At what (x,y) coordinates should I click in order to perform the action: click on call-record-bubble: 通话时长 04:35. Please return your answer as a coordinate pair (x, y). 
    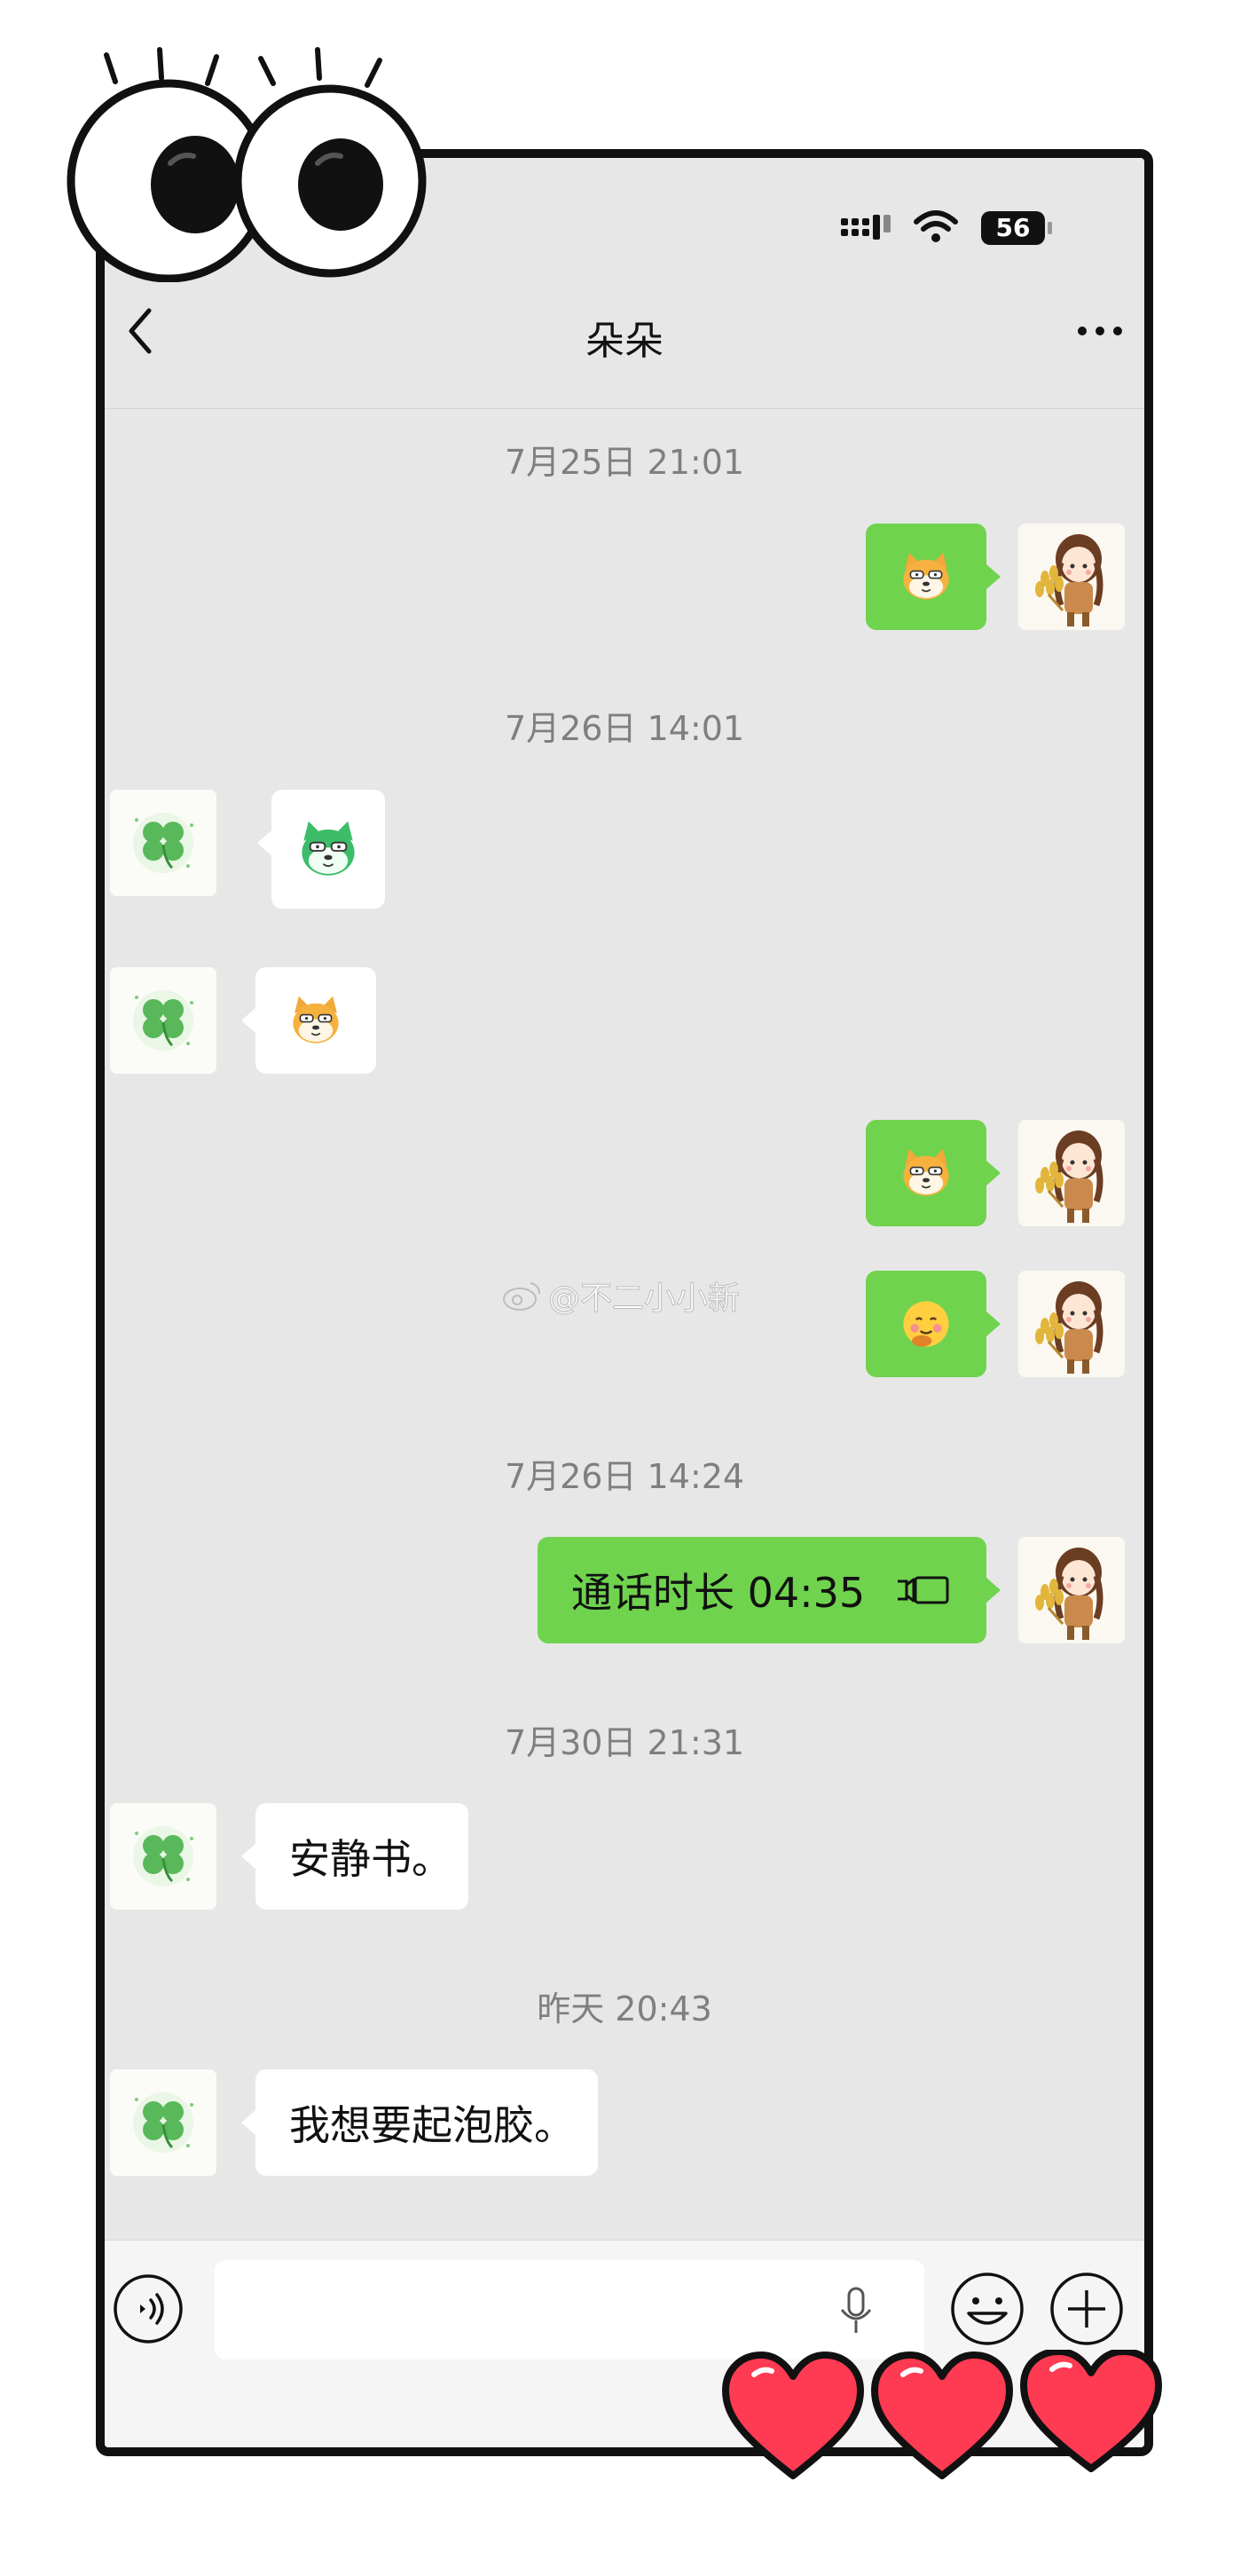
    Looking at the image, I should click on (762, 1590).